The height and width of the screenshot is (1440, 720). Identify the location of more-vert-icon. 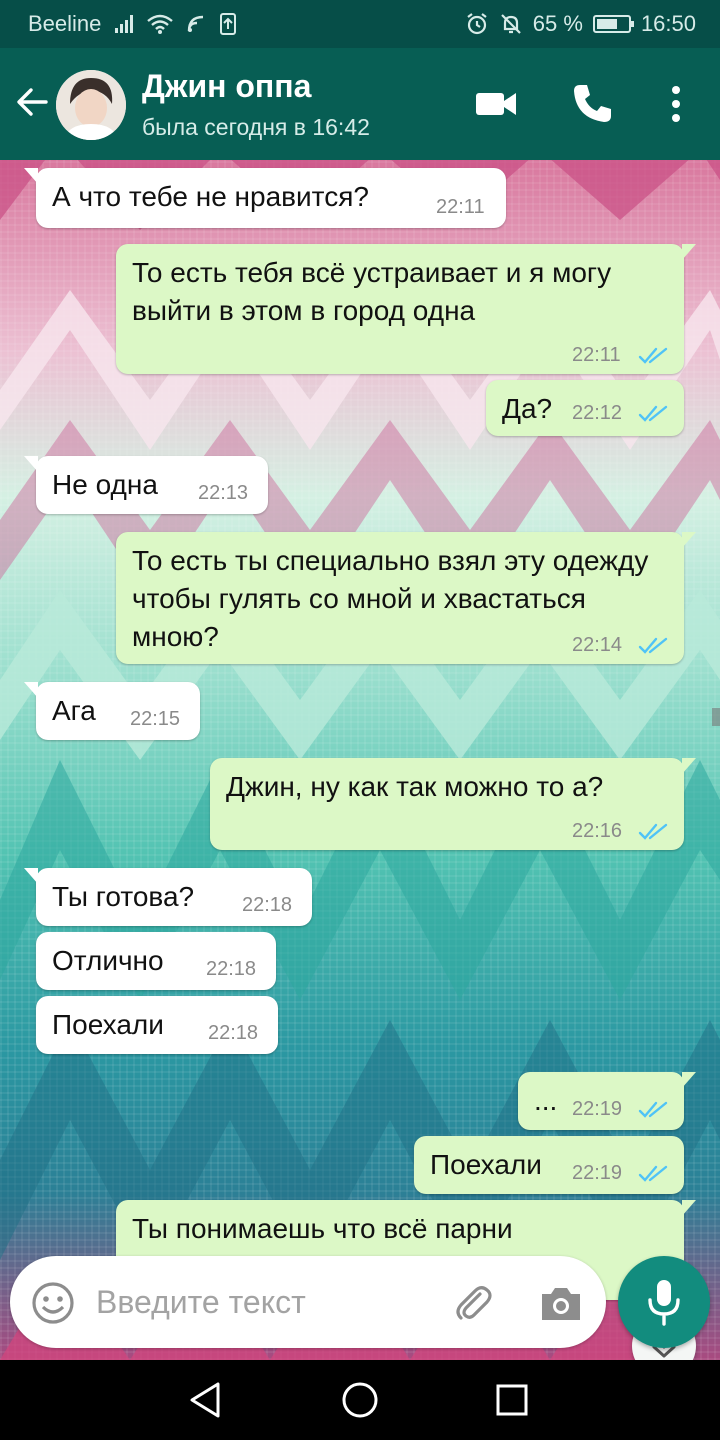
(676, 104).